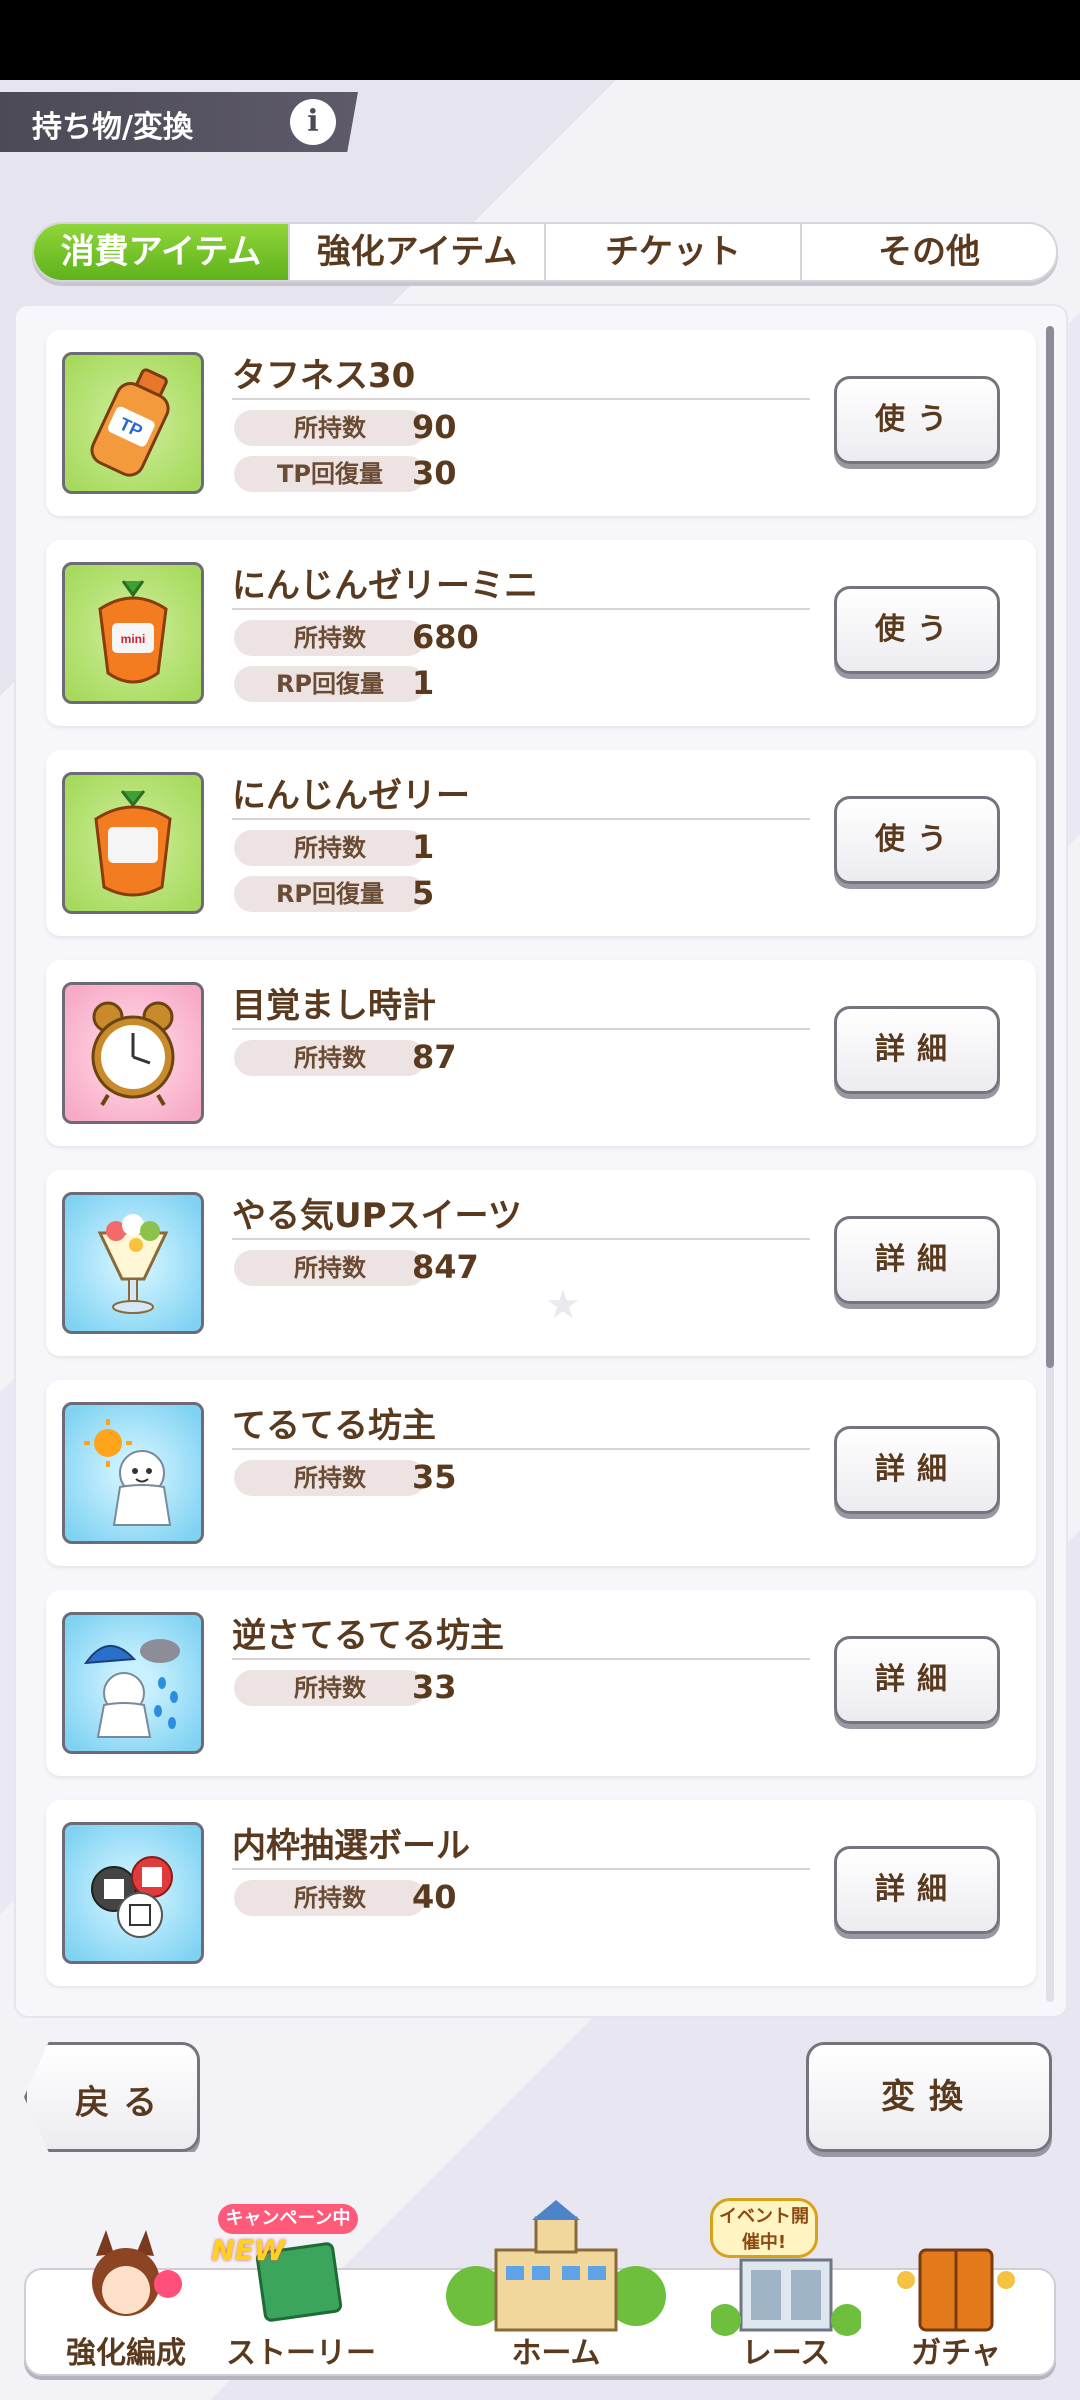 Image resolution: width=1080 pixels, height=2400 pixels. Describe the element at coordinates (1050, 847) in the screenshot. I see `scrollbar-thumb` at that location.